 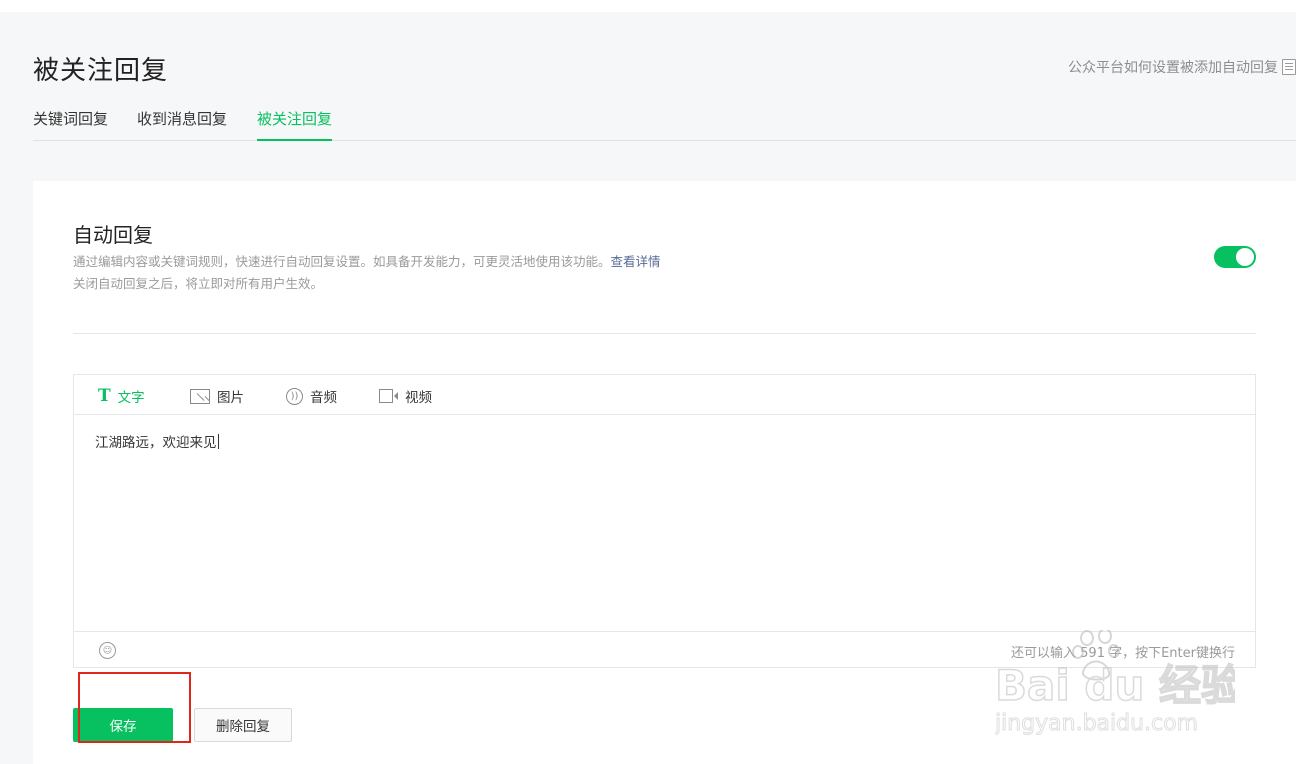 I want to click on reply-content-text: 江湖路远，欢迎来见, so click(x=156, y=443).